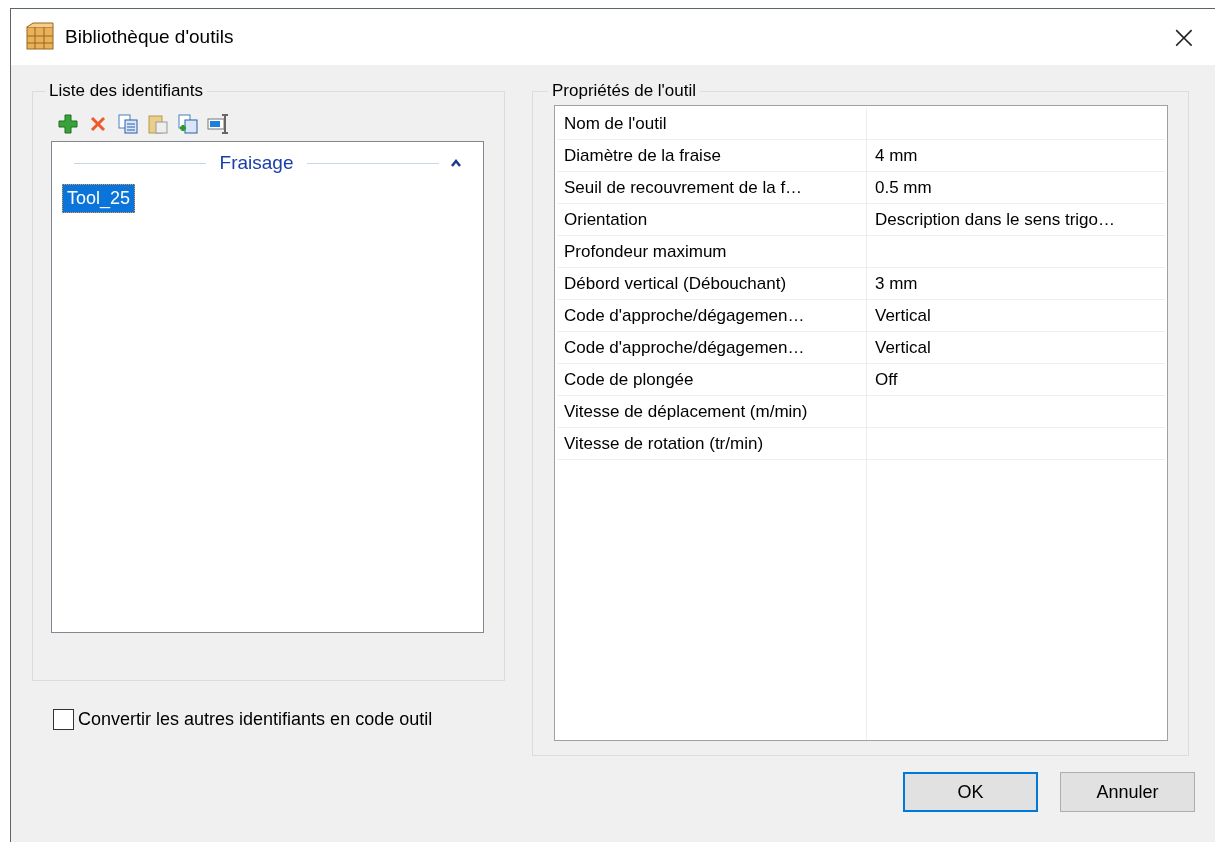  What do you see at coordinates (712, 379) in the screenshot?
I see `property-name: Code de plongée` at bounding box center [712, 379].